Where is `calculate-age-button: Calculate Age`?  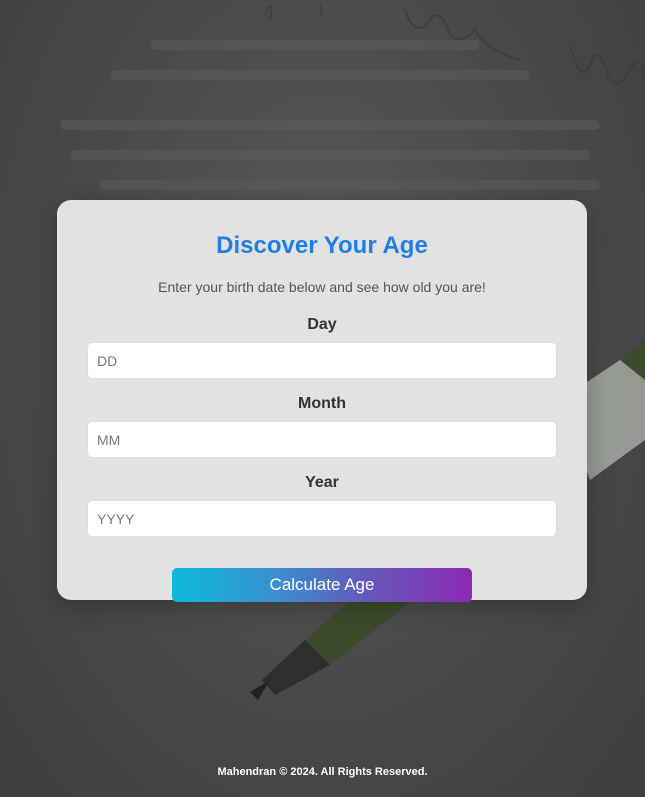
calculate-age-button: Calculate Age is located at coordinates (322, 585).